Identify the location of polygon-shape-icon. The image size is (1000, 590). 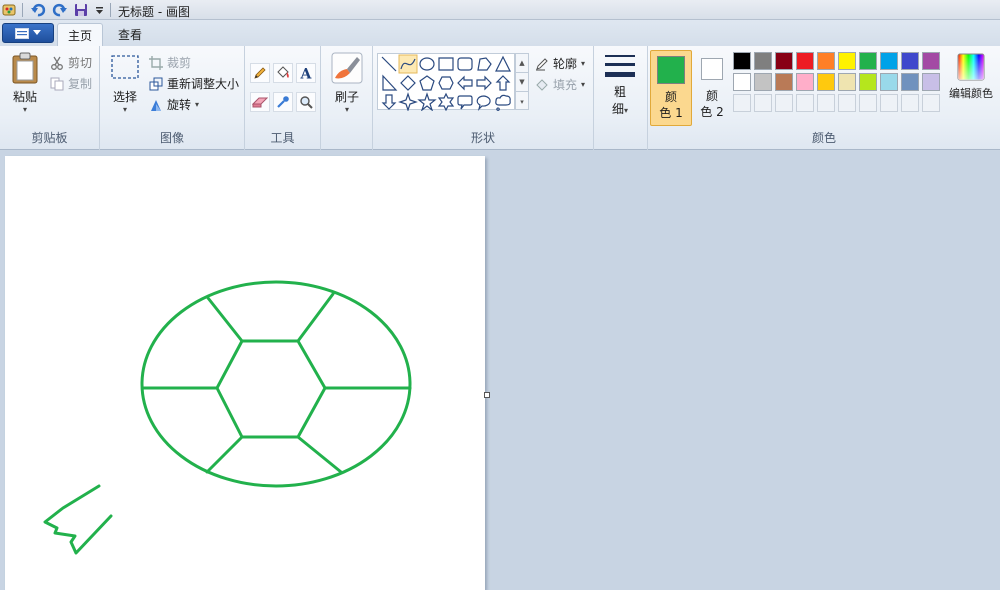
(484, 64).